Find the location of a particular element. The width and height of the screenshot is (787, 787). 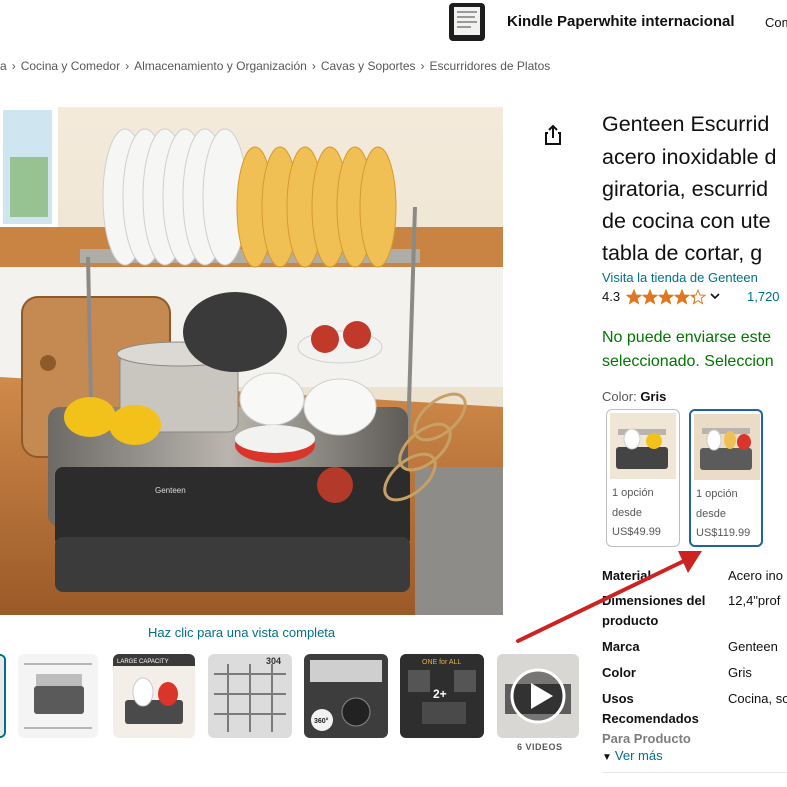

spec-value-color: Gris is located at coordinates (740, 672).